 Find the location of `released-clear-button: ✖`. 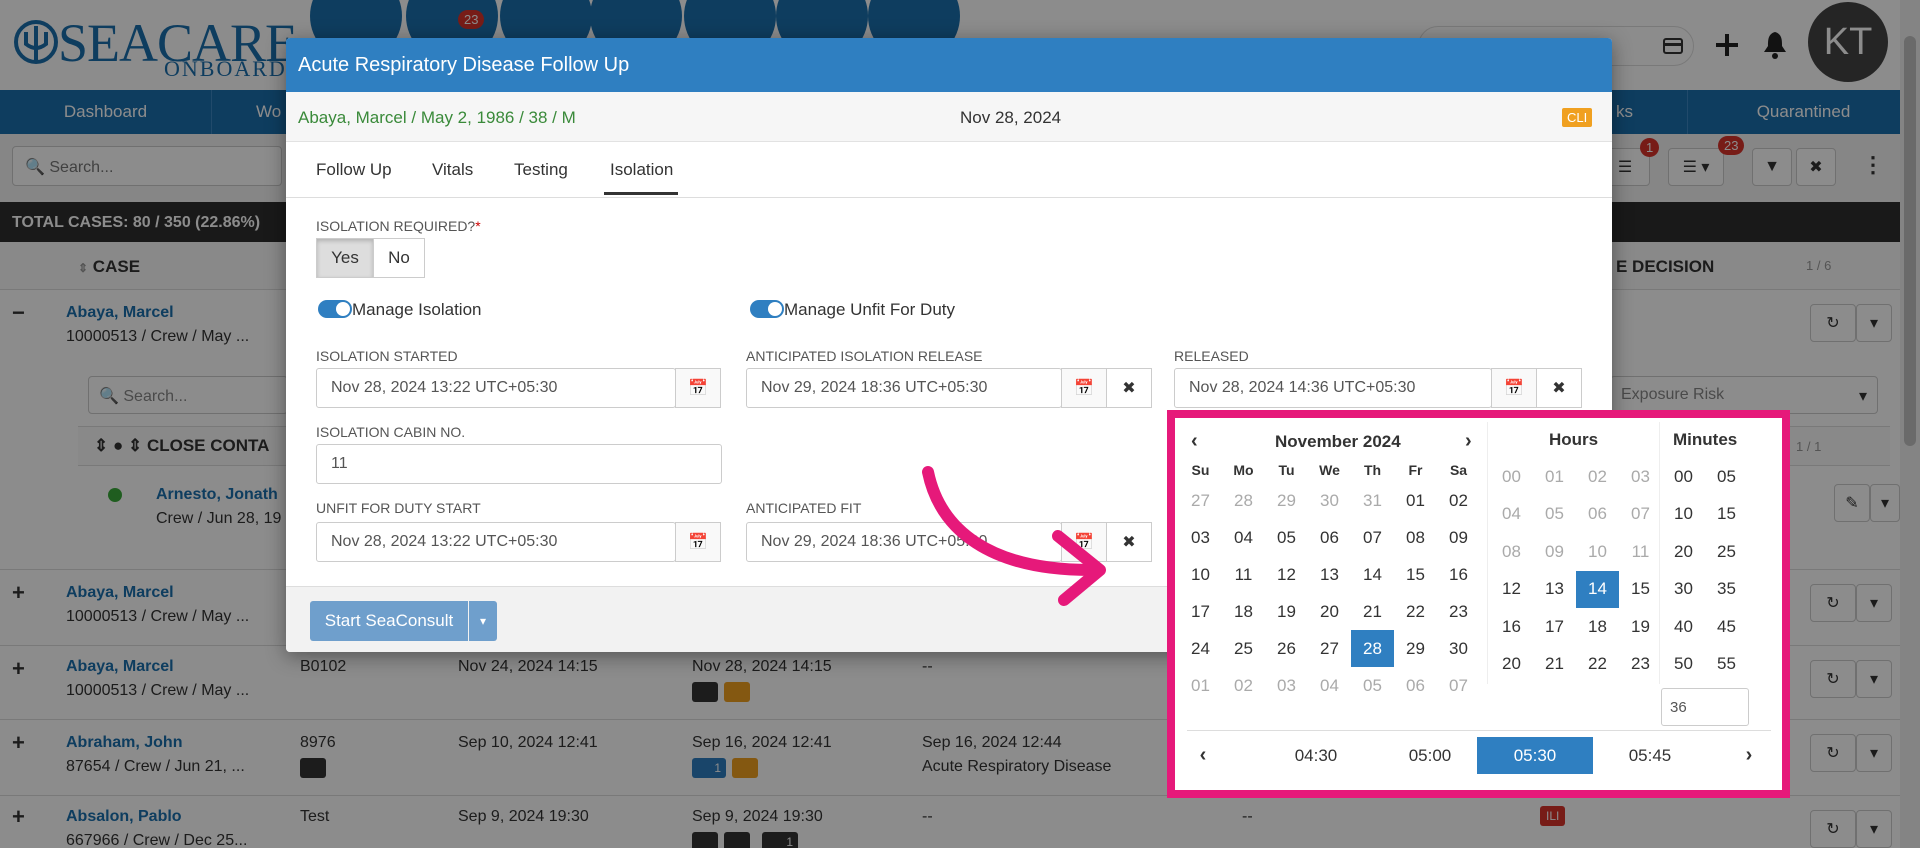

released-clear-button: ✖ is located at coordinates (1559, 388).